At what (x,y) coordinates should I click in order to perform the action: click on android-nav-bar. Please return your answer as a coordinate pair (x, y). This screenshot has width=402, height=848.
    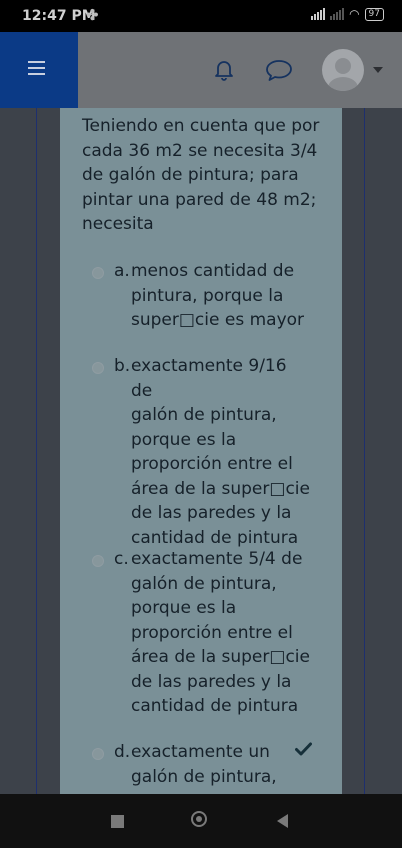
    Looking at the image, I should click on (201, 821).